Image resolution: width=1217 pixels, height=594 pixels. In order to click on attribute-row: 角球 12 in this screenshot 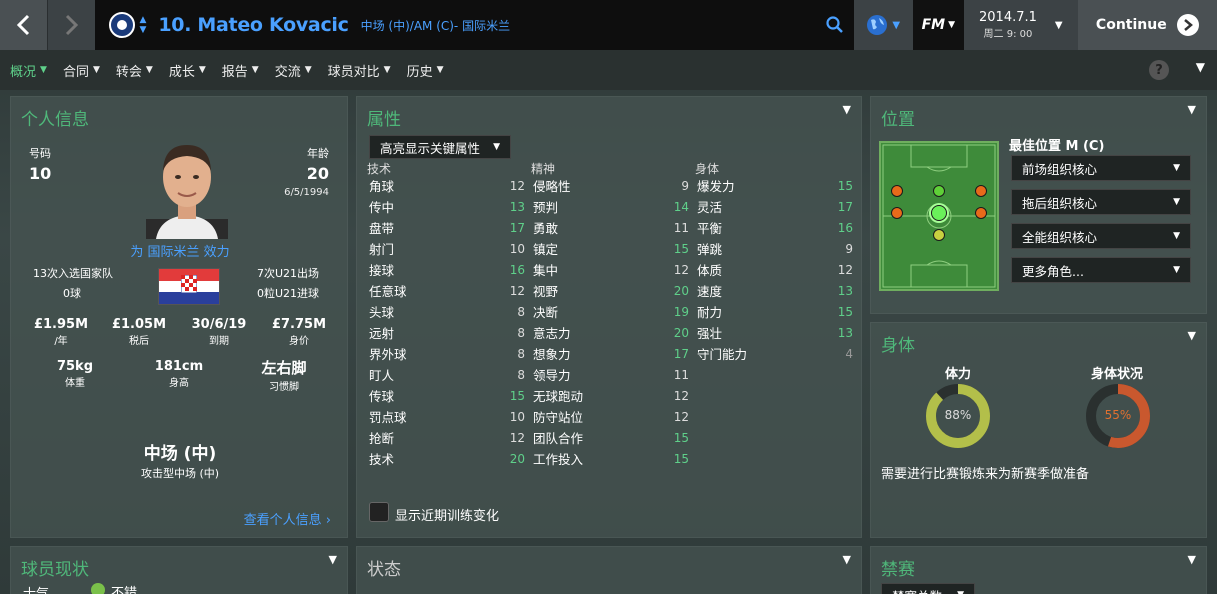, I will do `click(447, 185)`.